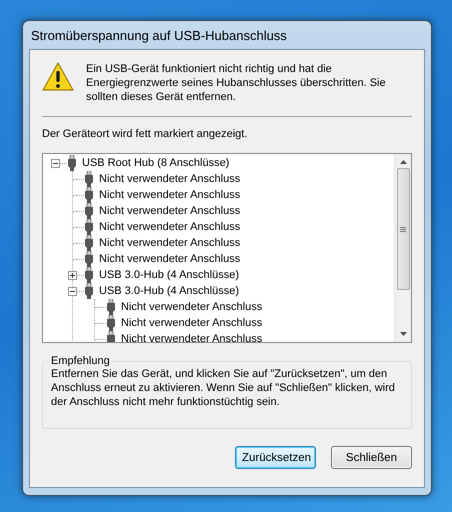 The image size is (452, 512). I want to click on scroll-up-icon, so click(403, 162).